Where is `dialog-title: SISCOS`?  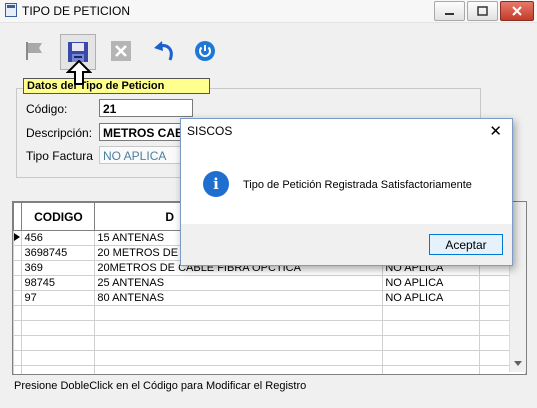
dialog-title: SISCOS is located at coordinates (210, 131).